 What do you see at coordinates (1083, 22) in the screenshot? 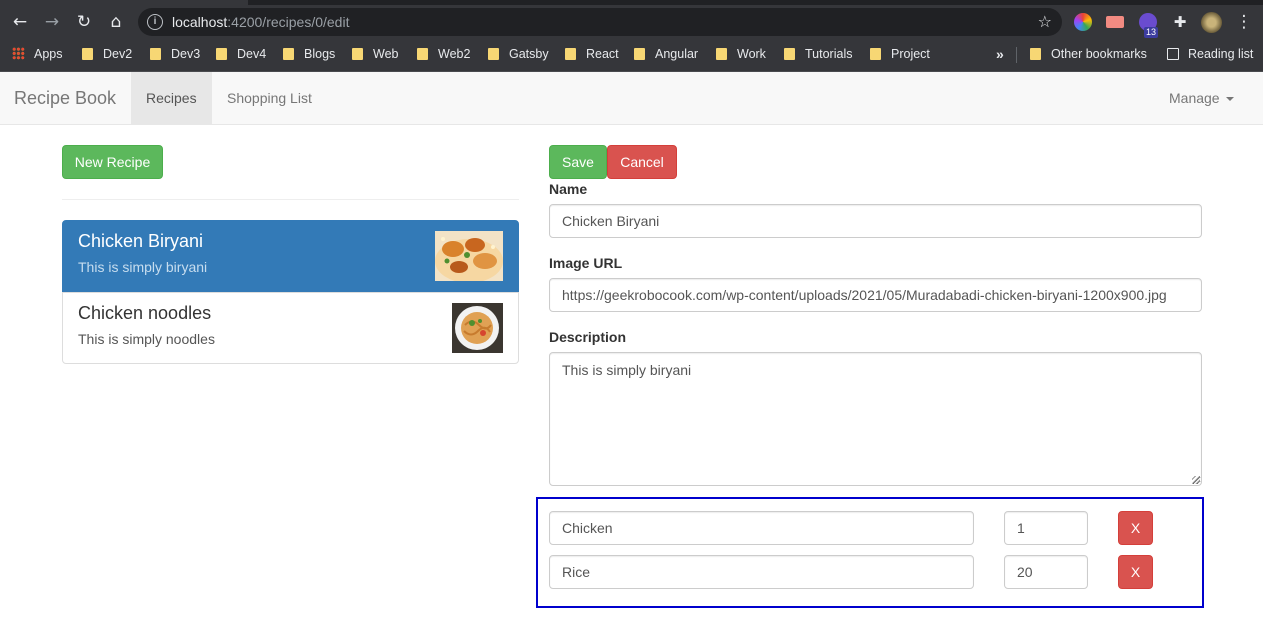
I see `color-picker-extension-icon` at bounding box center [1083, 22].